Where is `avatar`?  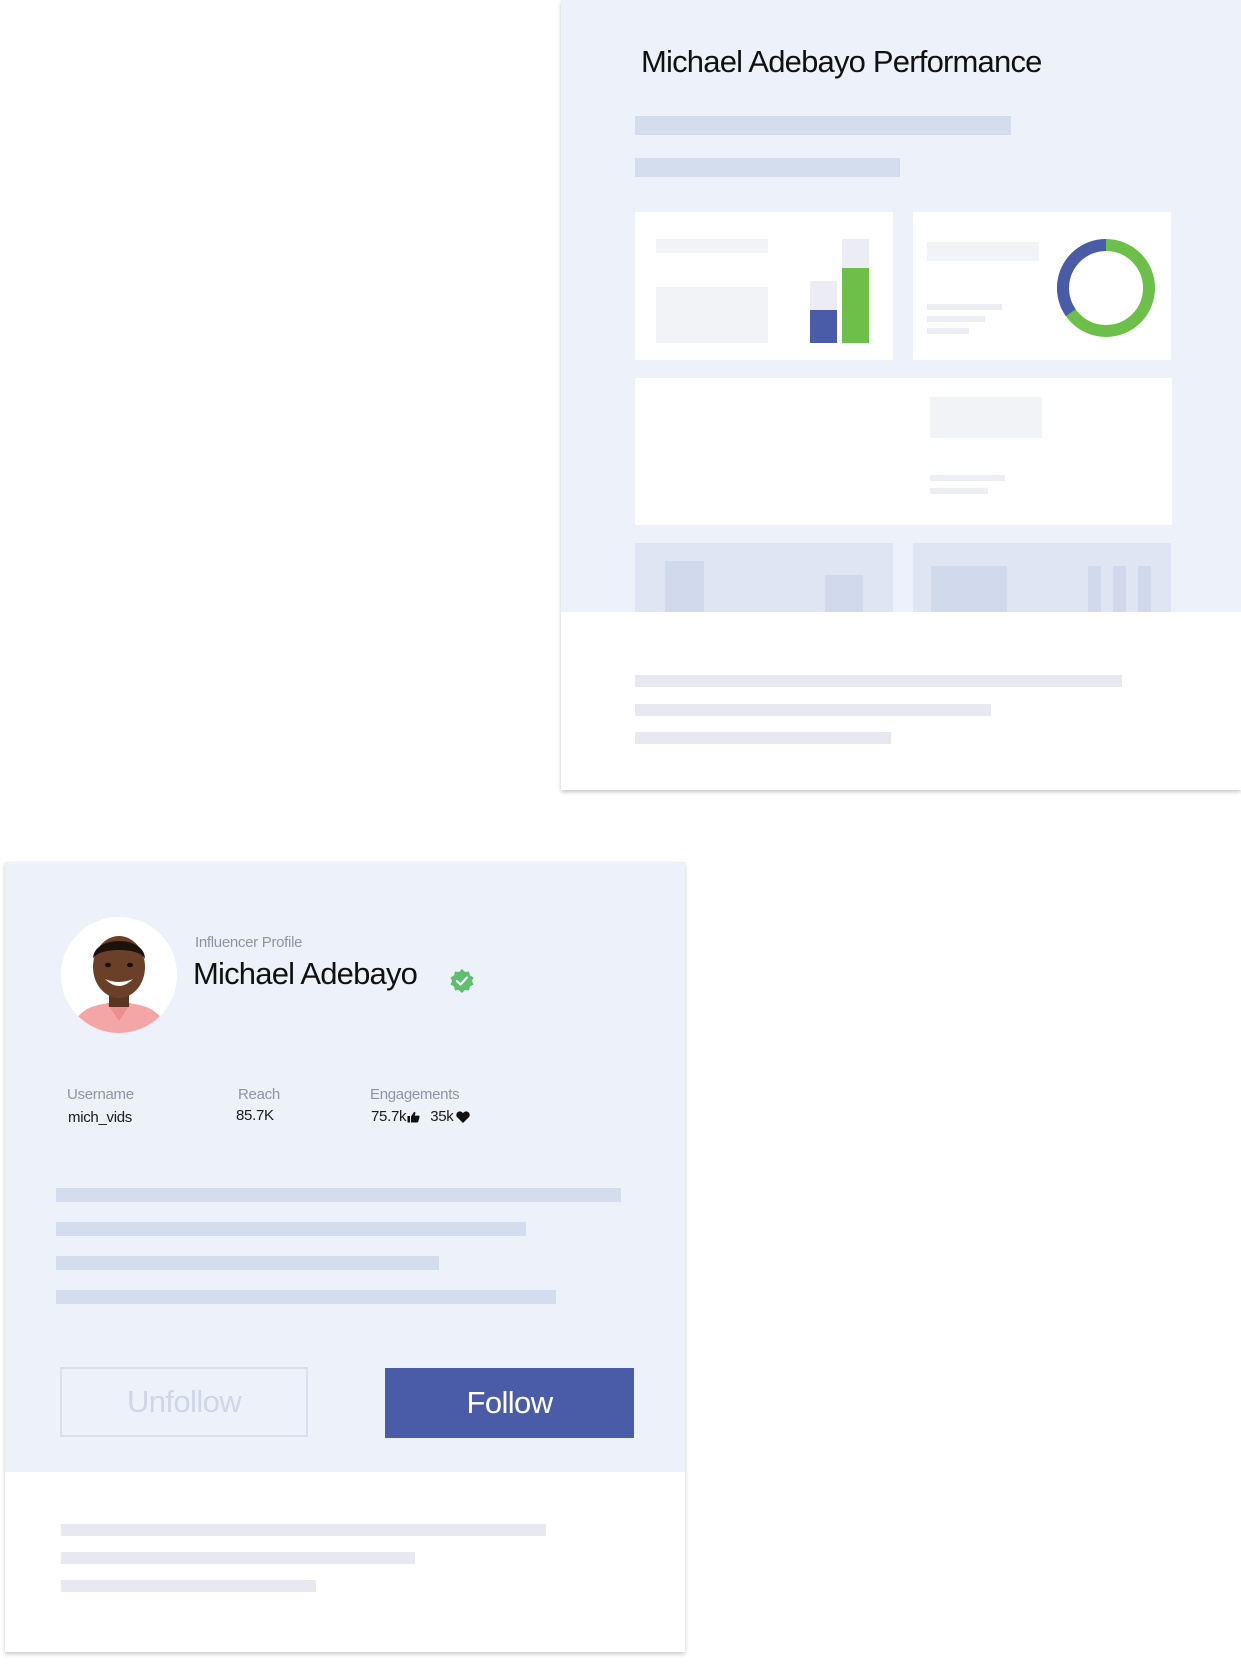
avatar is located at coordinates (119, 975).